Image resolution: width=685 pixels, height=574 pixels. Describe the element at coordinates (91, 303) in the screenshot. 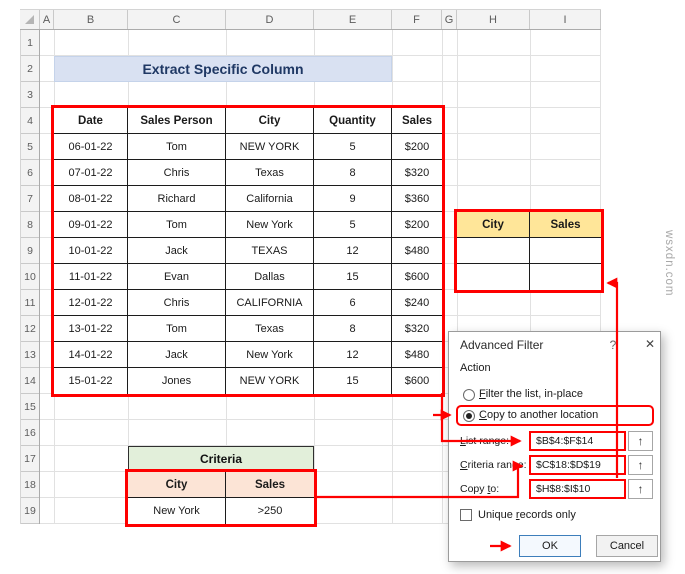

I see `cell-date: 12-01-22` at that location.